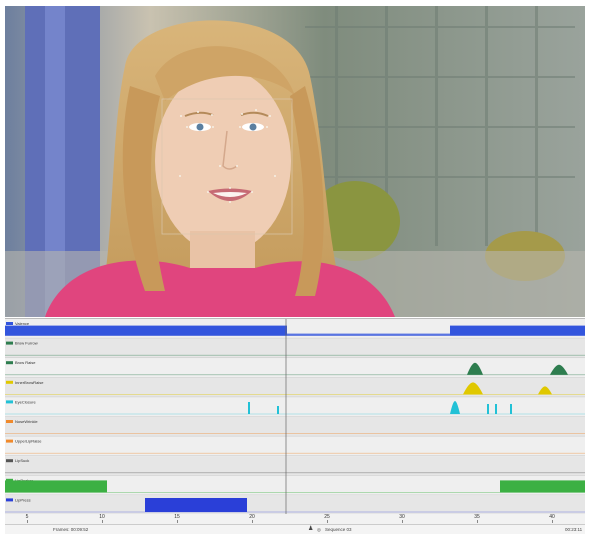 This screenshot has width=589, height=534. I want to click on time-axis: 5 10 15 20 25 30 35 40, so click(295, 519).